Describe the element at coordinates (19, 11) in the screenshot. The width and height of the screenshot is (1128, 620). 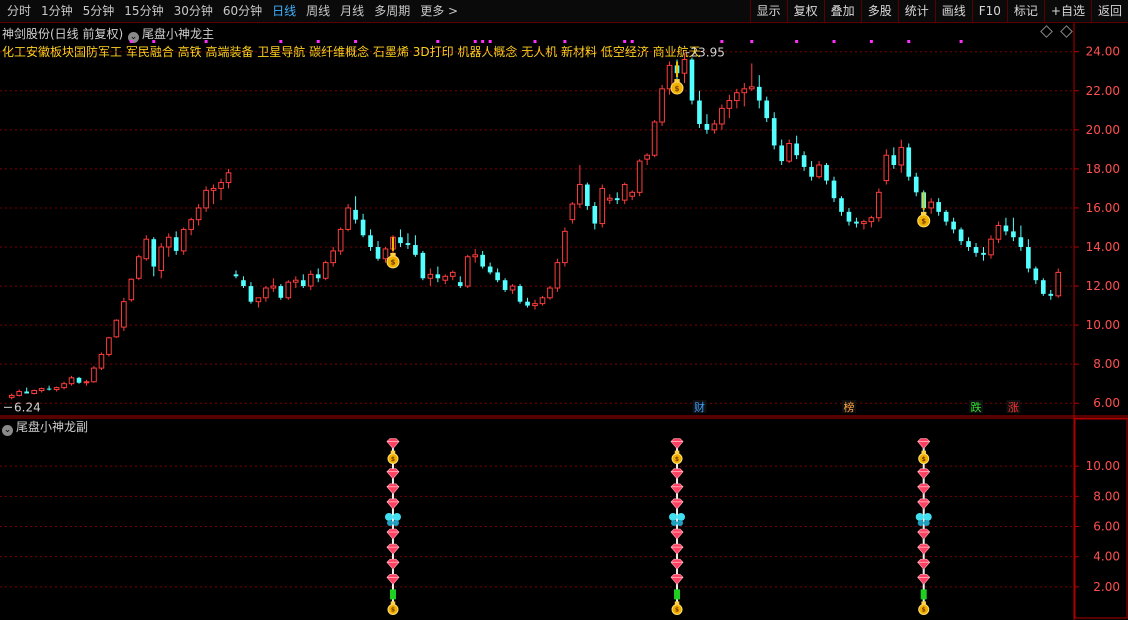
I see `period-tab: 分时` at that location.